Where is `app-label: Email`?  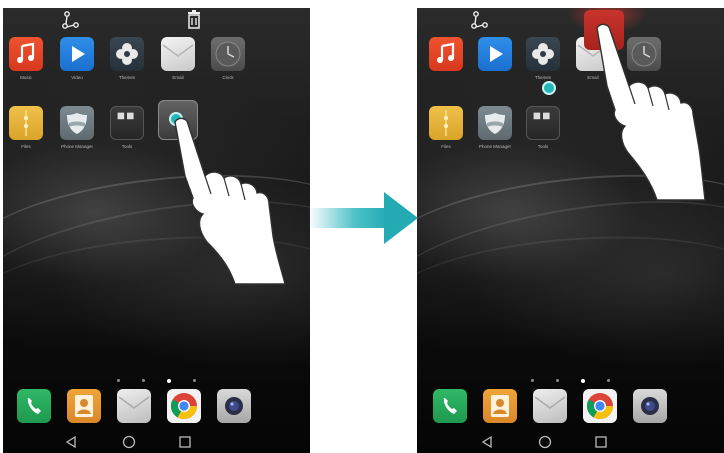 app-label: Email is located at coordinates (178, 77).